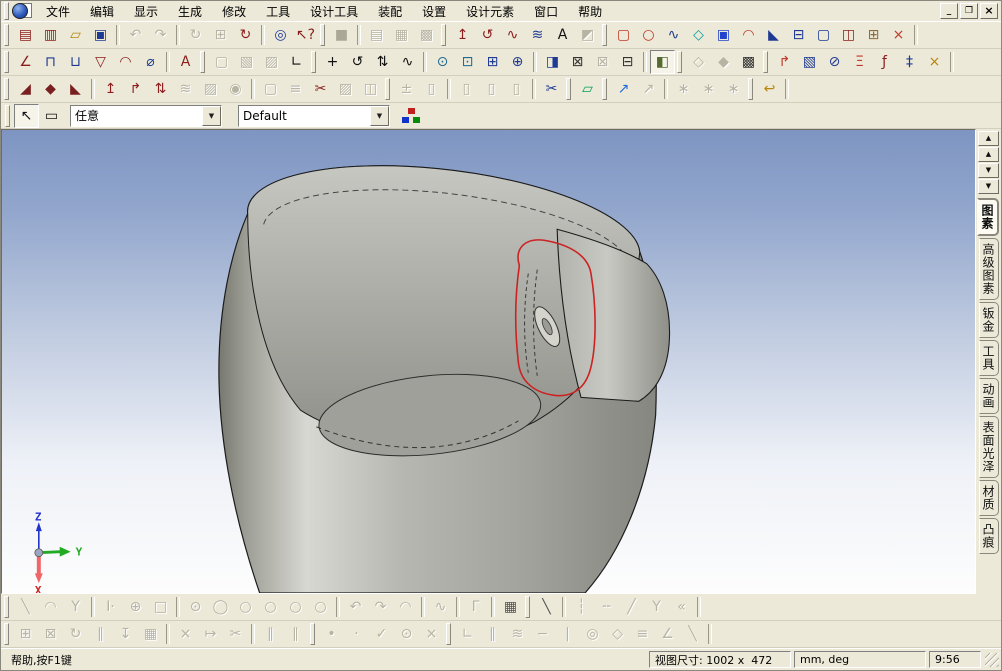 The height and width of the screenshot is (671, 1002). Describe the element at coordinates (50, 35) in the screenshot. I see `new-drawing-button: ▥` at that location.